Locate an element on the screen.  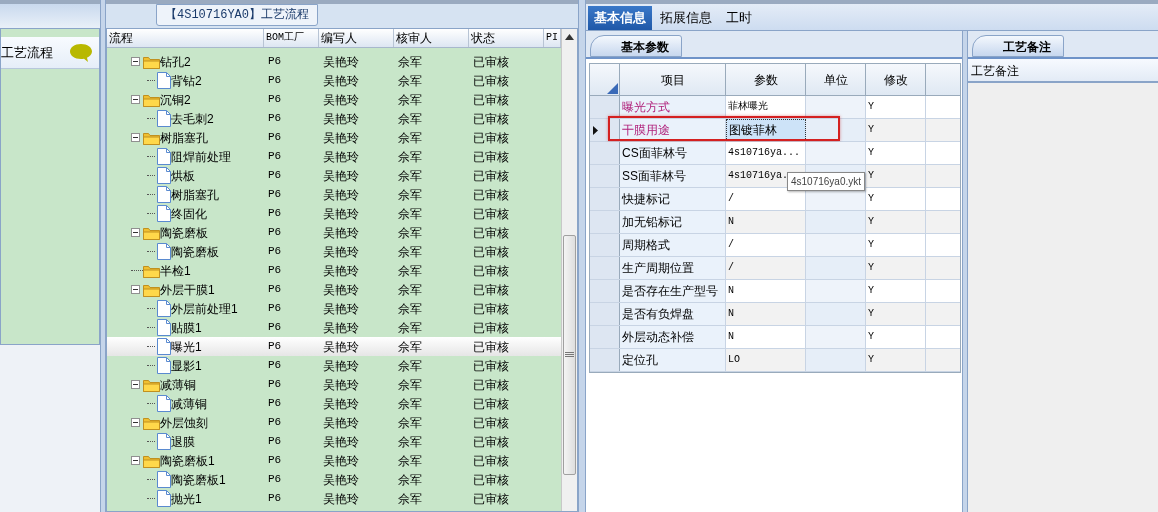
table-cell: CS面菲林号 is located at coordinates (673, 153).